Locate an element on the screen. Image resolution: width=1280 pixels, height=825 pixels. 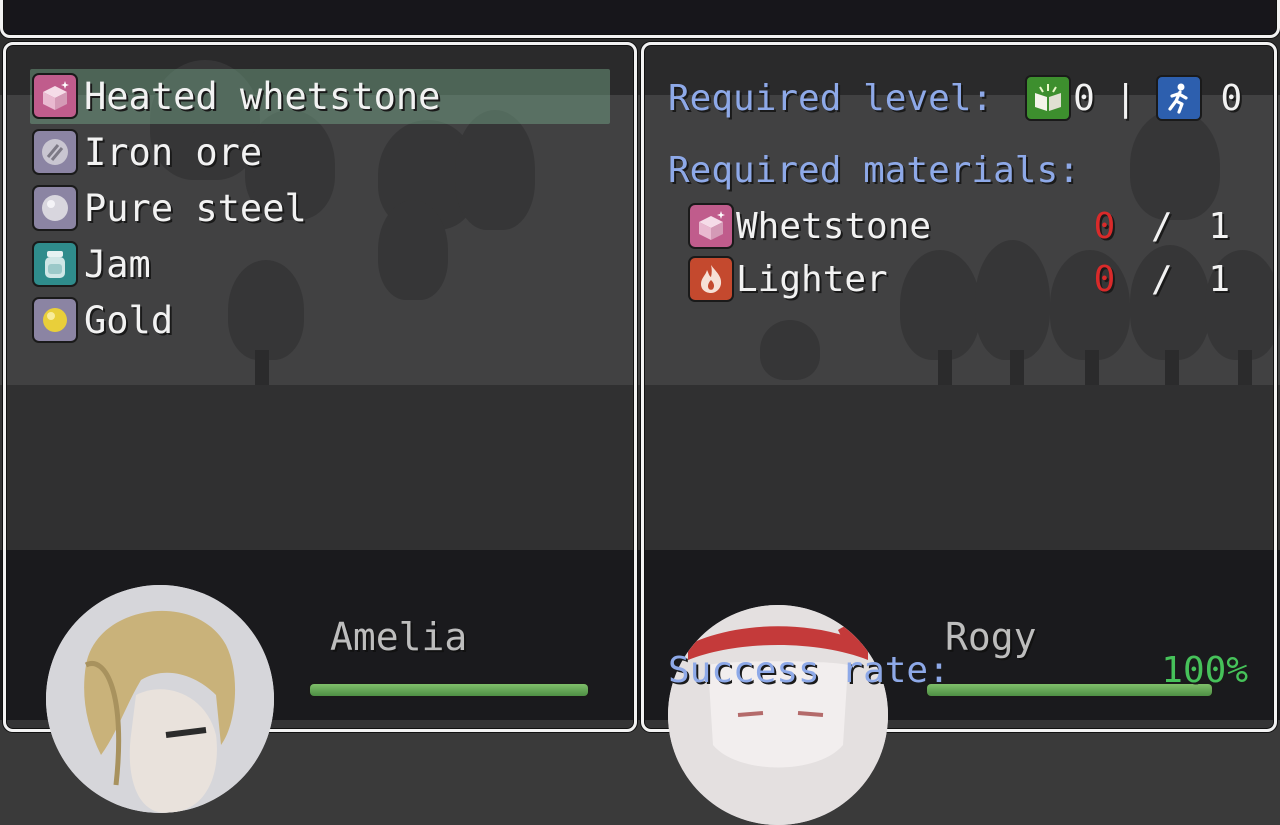
actor-hp-fill is located at coordinates (449, 690).